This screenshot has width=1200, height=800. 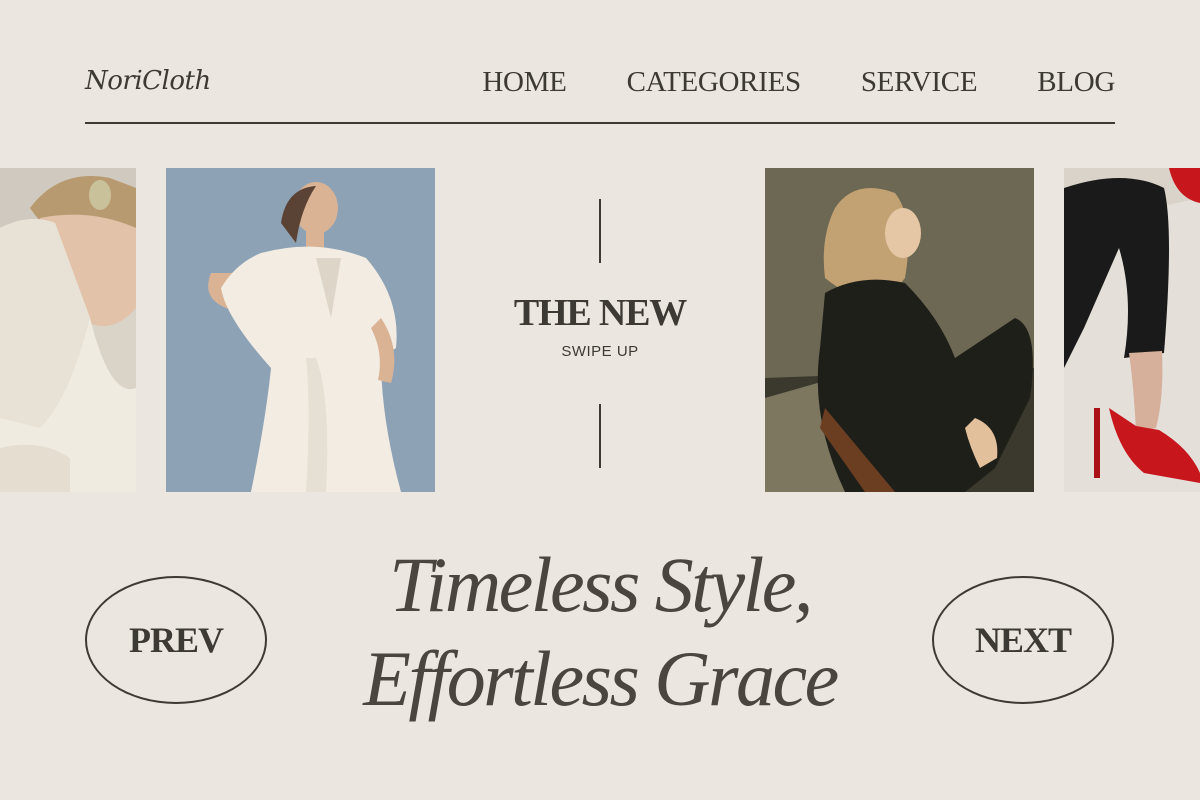 What do you see at coordinates (600, 123) in the screenshot?
I see `header-divider` at bounding box center [600, 123].